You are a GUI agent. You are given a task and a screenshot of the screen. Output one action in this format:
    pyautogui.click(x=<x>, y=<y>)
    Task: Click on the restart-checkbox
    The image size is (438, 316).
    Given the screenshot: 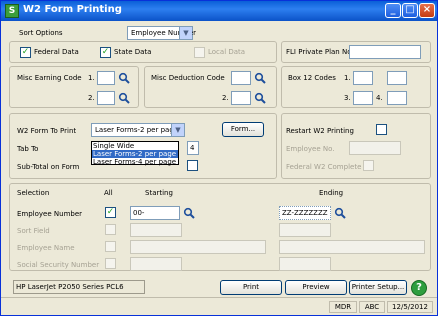 What is the action you would take?
    pyautogui.click(x=381, y=129)
    